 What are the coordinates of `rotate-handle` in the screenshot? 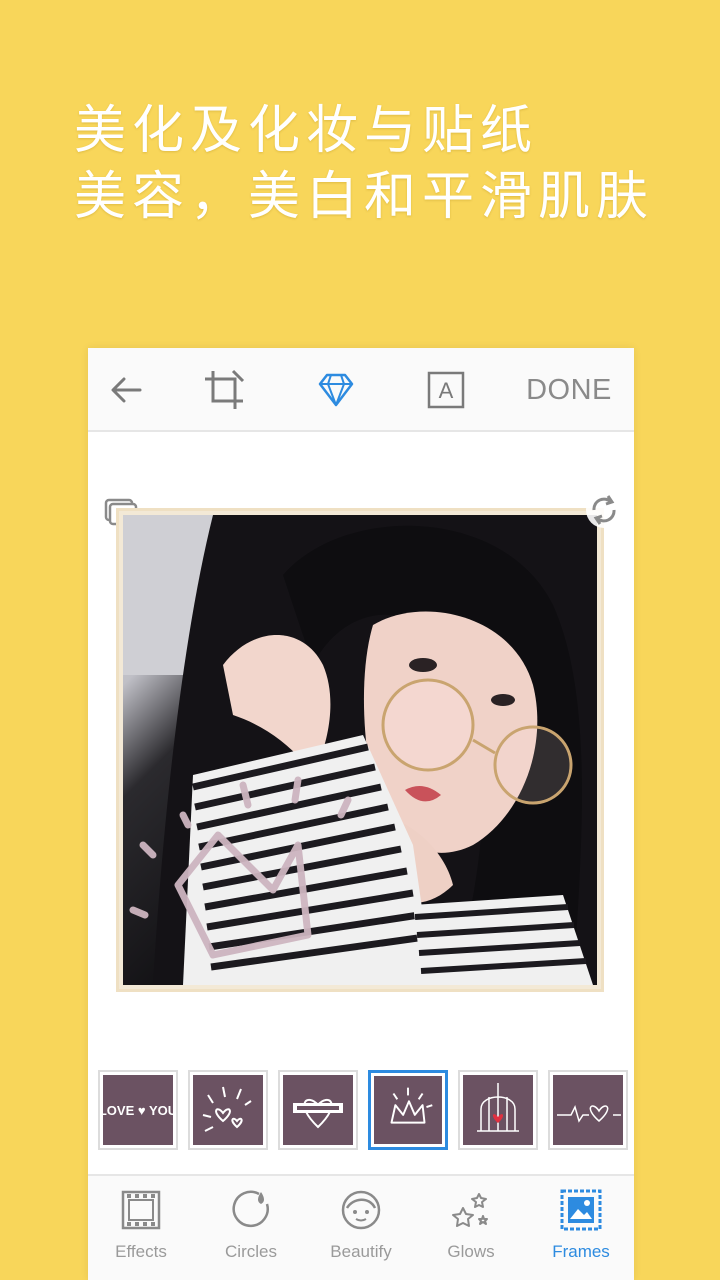 It's located at (604, 510).